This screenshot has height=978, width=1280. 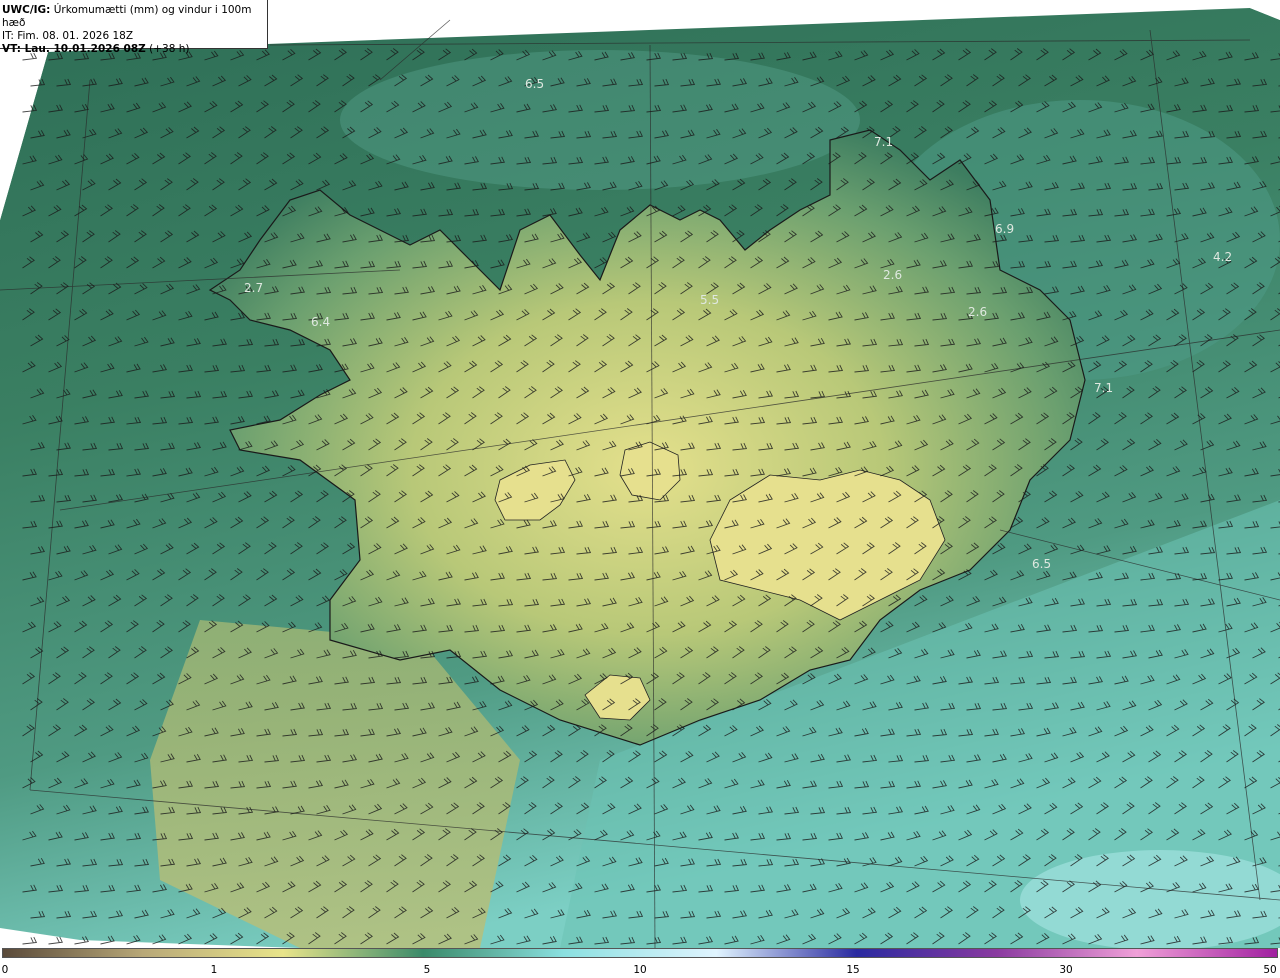 What do you see at coordinates (1066, 970) in the screenshot?
I see `colorbar-tick: 30` at bounding box center [1066, 970].